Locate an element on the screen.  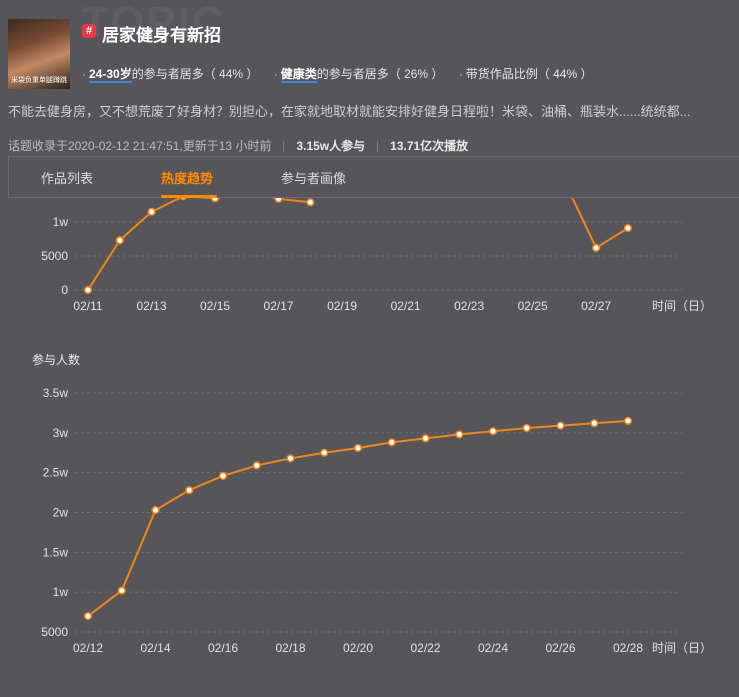
y-tick-label: 5000 is located at coordinates (54, 632).